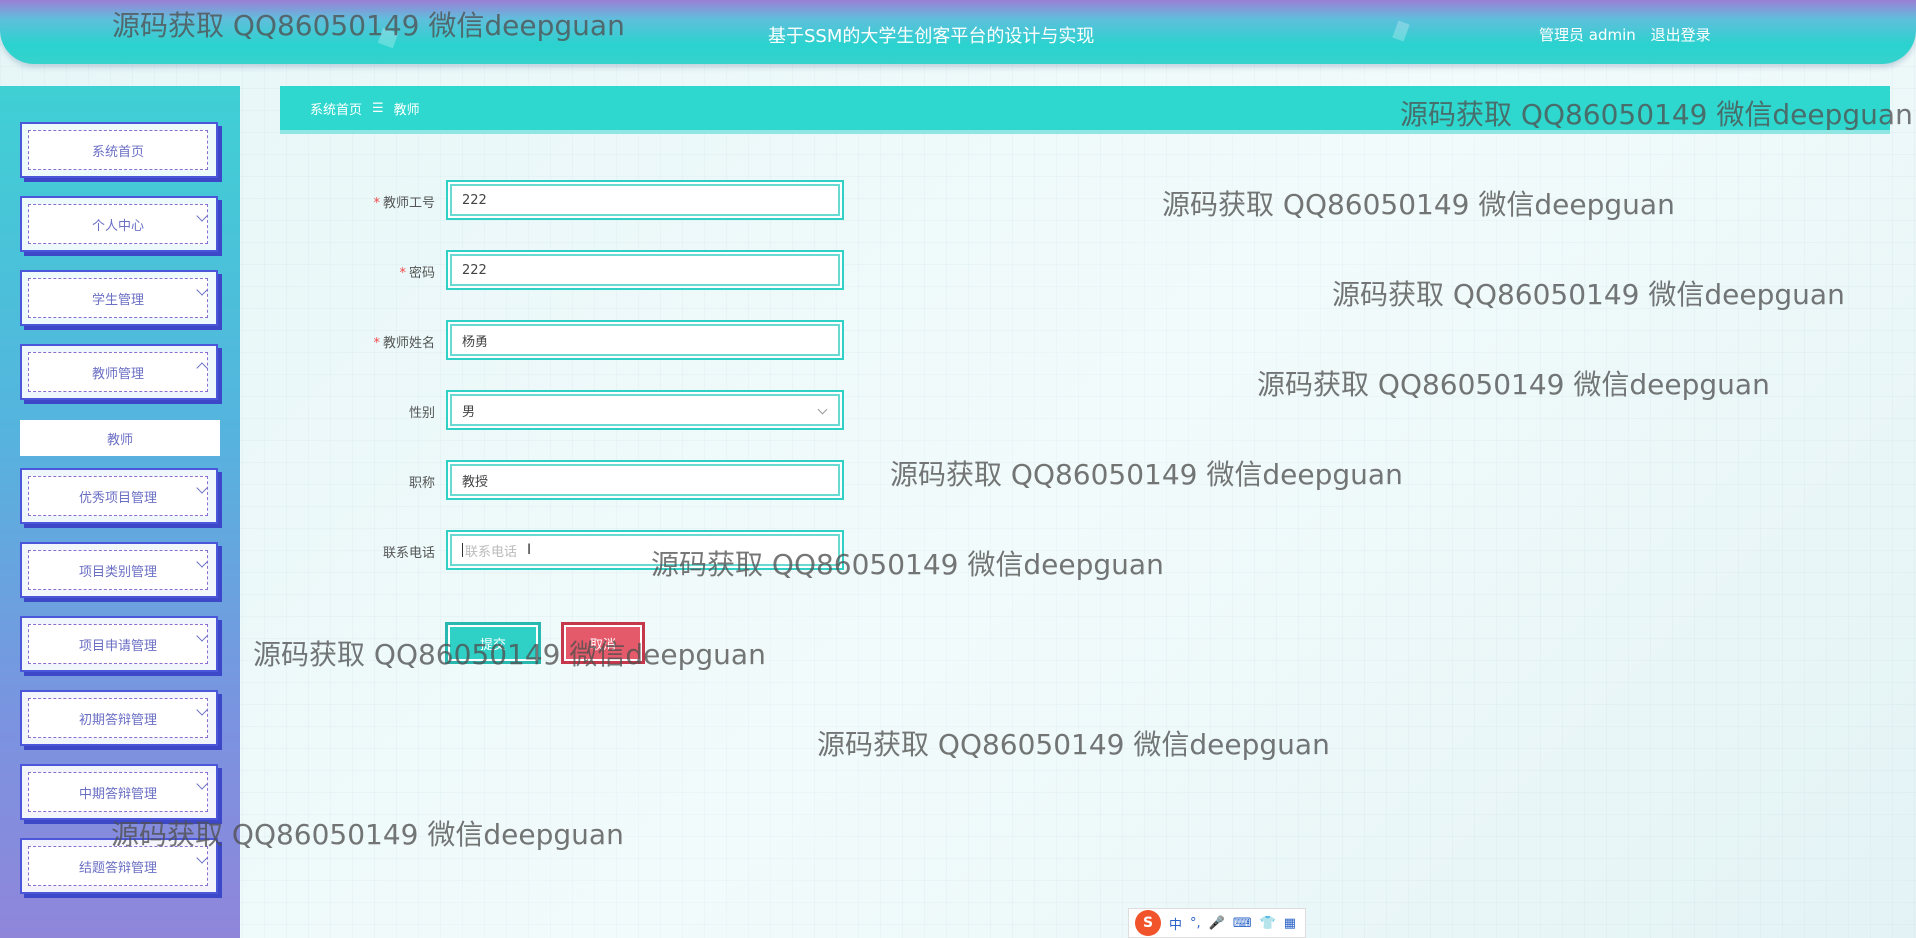  I want to click on form-row-teacher-id: * 教师工号 222, so click(580, 200).